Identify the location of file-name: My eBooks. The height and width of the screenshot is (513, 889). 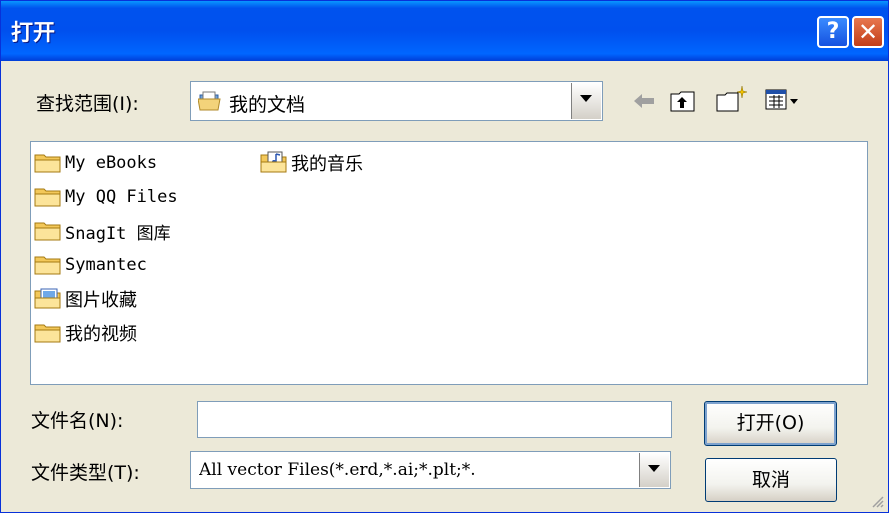
(111, 163).